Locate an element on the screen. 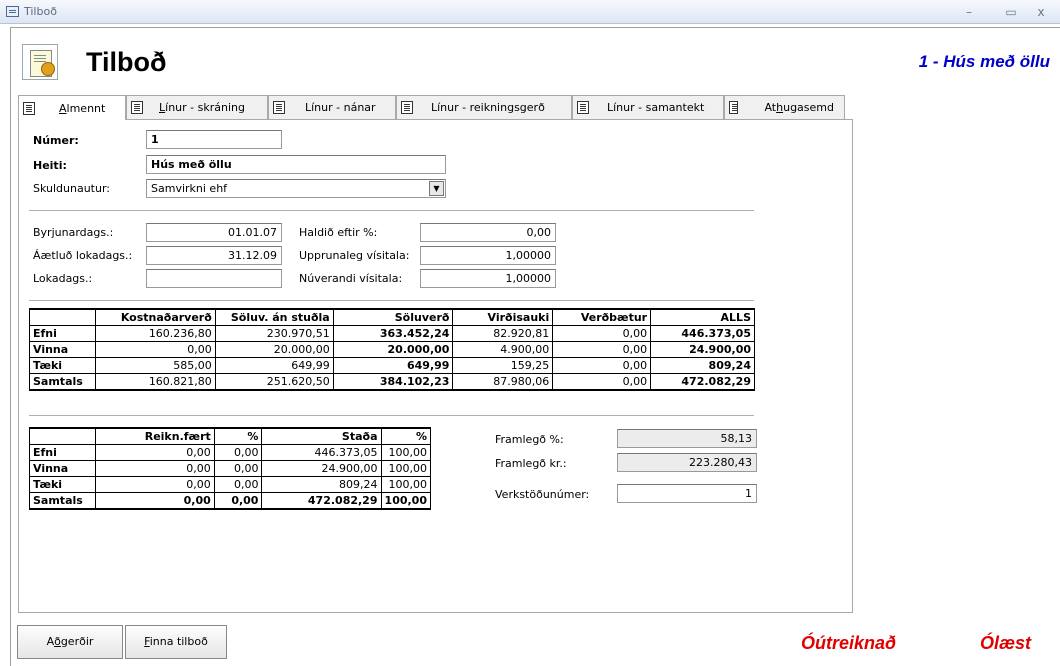 The width and height of the screenshot is (1060, 666). heiti-label: Heiti: is located at coordinates (50, 165).